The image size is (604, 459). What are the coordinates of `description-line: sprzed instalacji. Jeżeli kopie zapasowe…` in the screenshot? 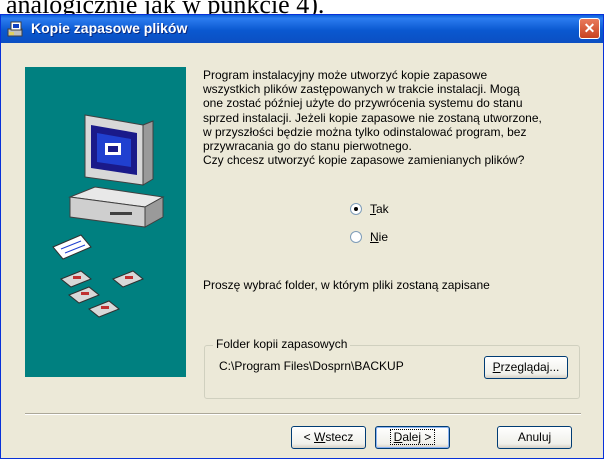 It's located at (372, 117).